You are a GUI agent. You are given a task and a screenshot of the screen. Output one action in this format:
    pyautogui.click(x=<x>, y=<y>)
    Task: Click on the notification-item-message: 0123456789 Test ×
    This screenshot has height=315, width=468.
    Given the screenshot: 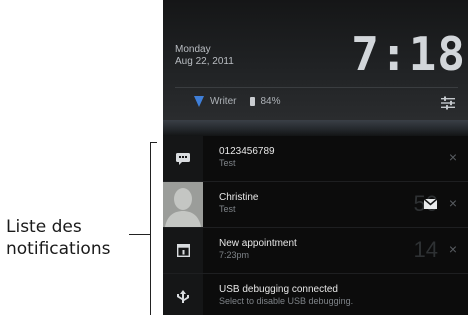 What is the action you would take?
    pyautogui.click(x=315, y=159)
    